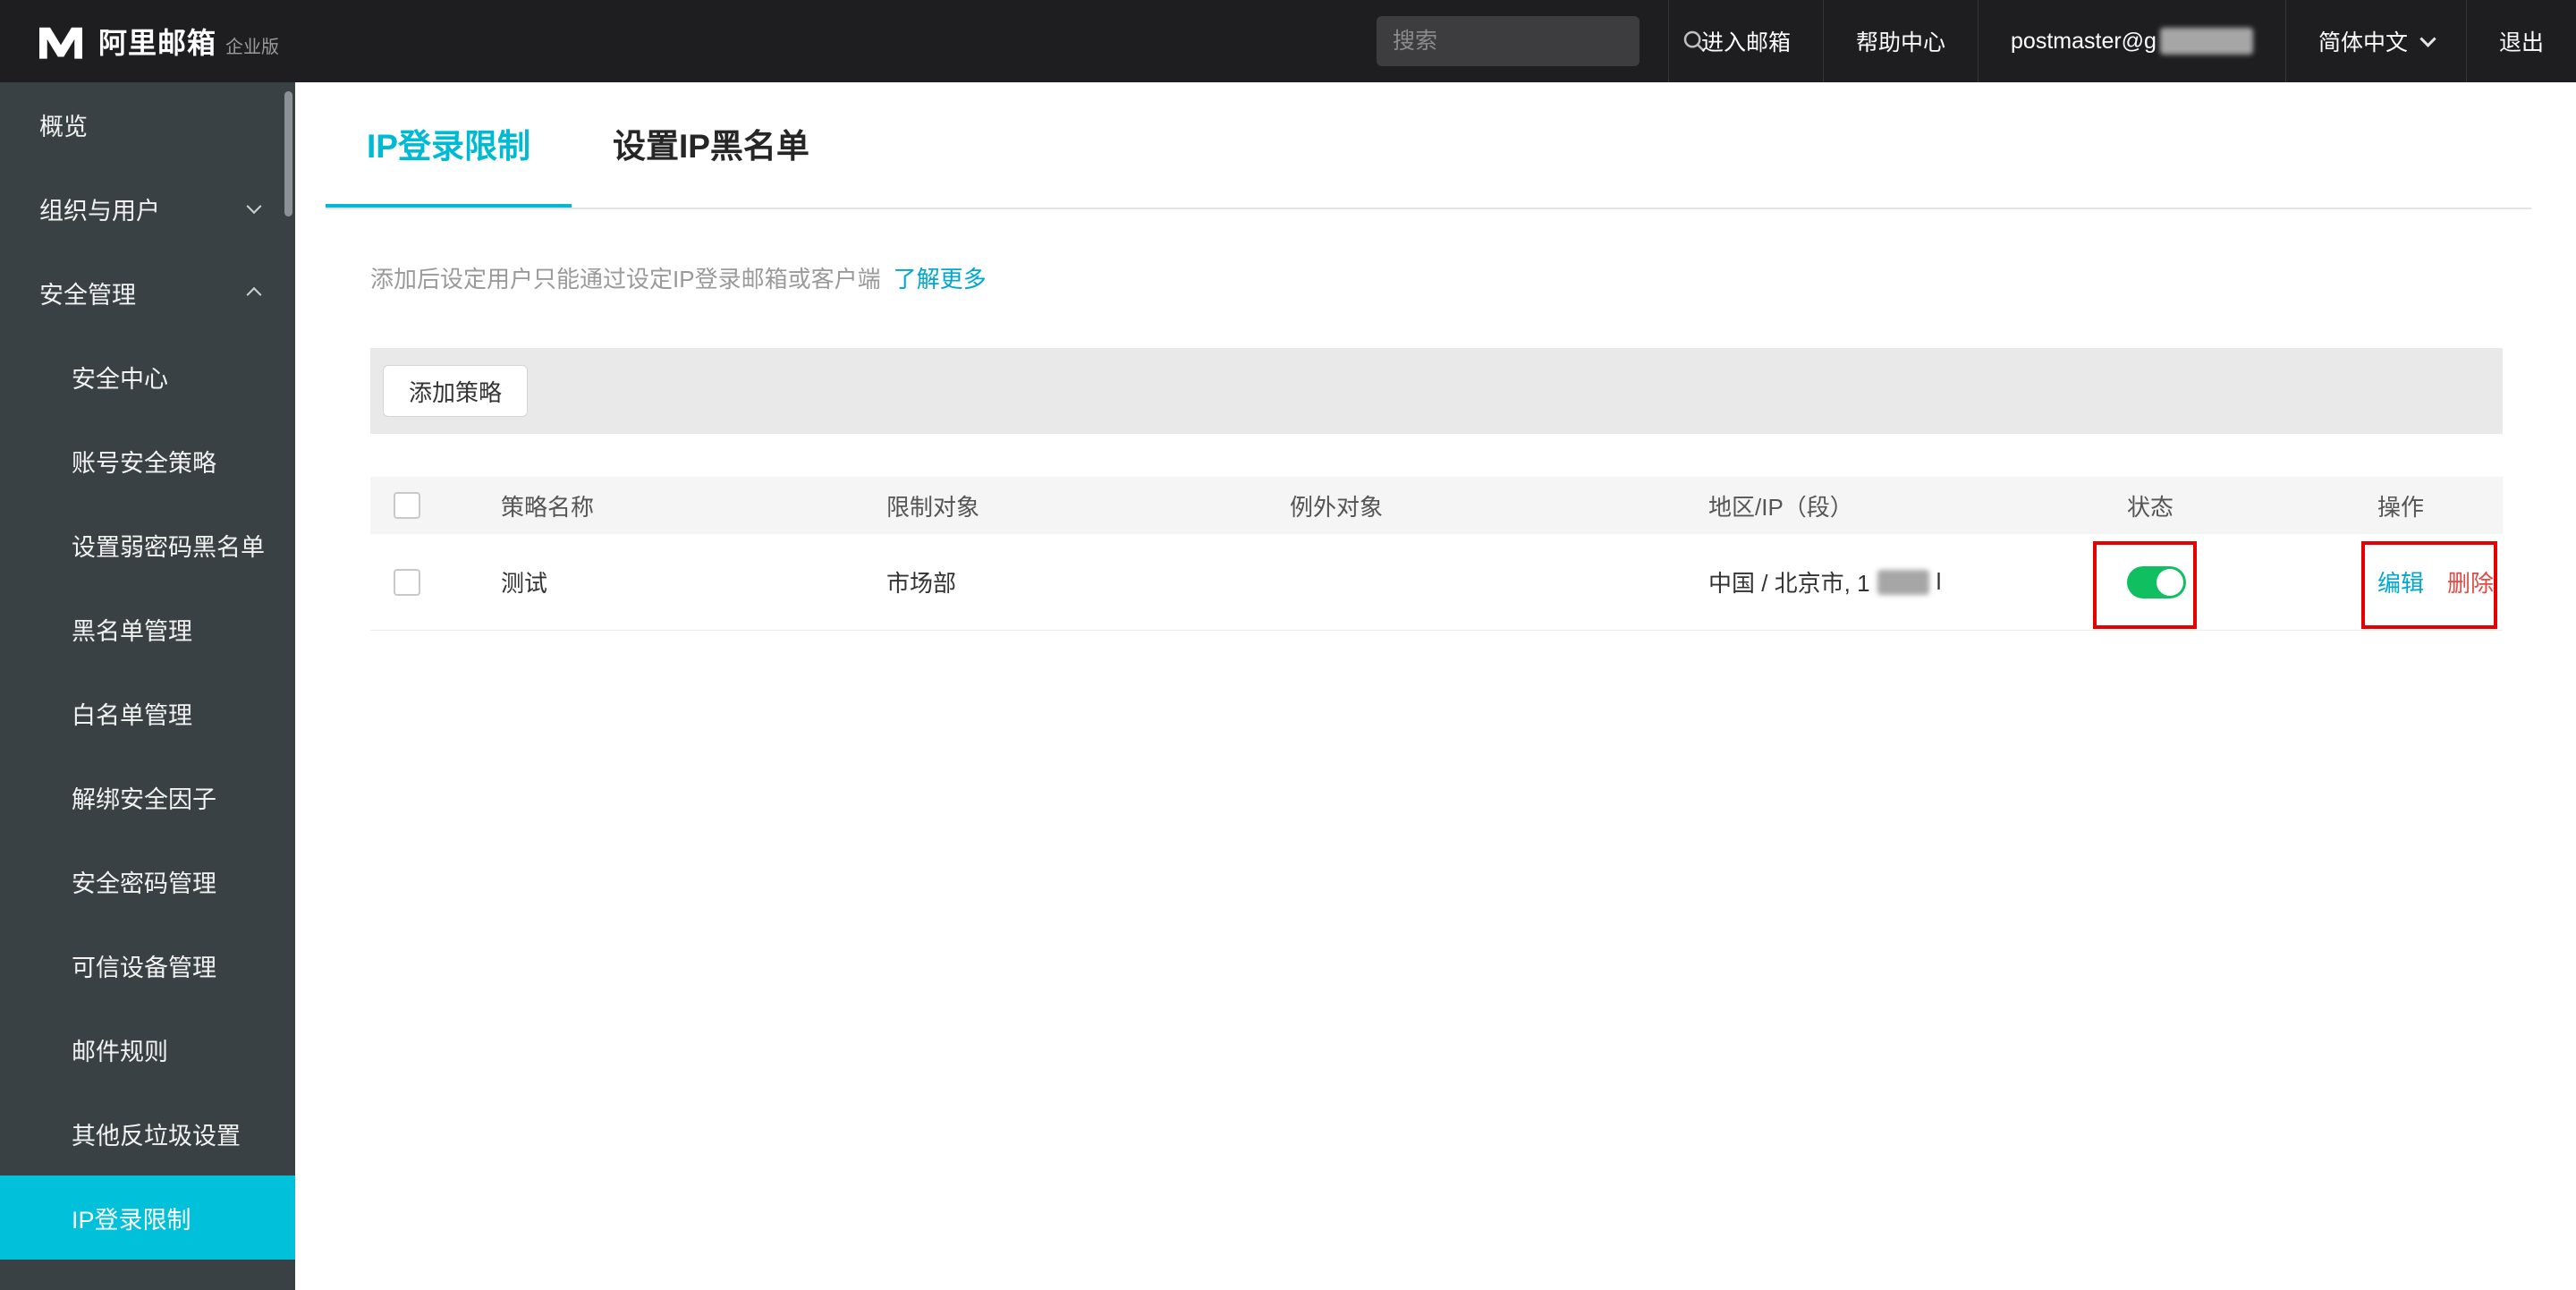 The image size is (2576, 1290). I want to click on sidebar-item-label: IP登录限制, so click(131, 1220).